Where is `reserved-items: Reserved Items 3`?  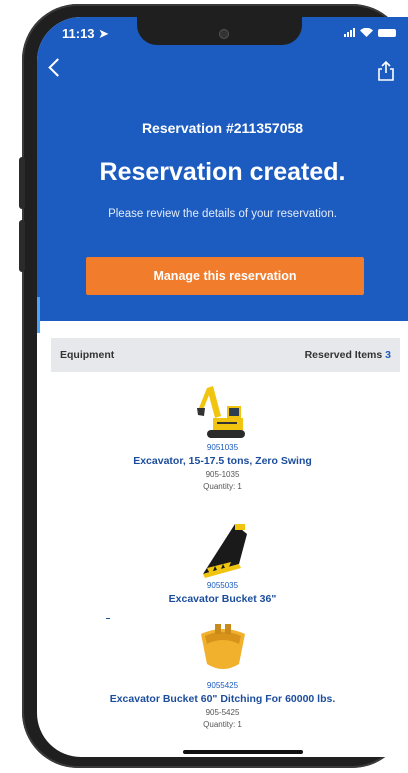
reserved-items: Reserved Items 3 is located at coordinates (348, 355).